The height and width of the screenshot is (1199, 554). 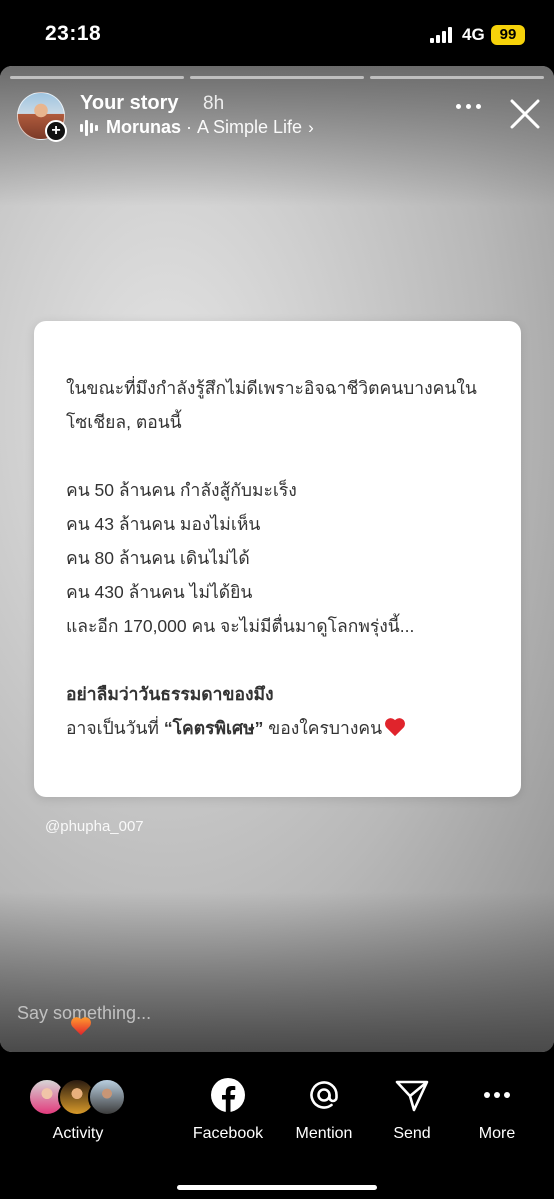 What do you see at coordinates (525, 114) in the screenshot?
I see `close-icon` at bounding box center [525, 114].